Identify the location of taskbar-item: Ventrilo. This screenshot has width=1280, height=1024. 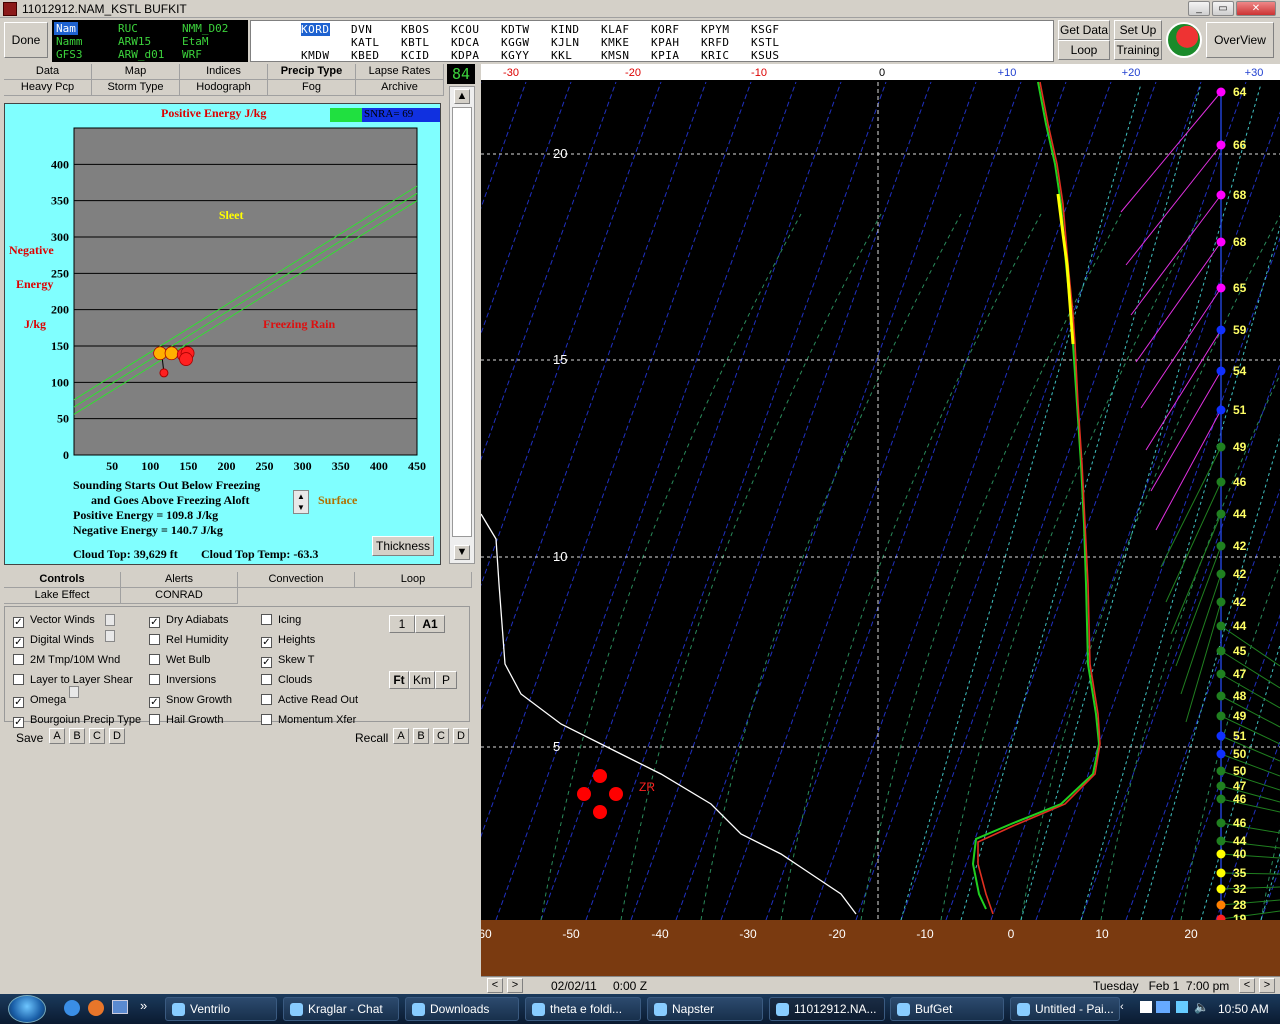
(221, 1009).